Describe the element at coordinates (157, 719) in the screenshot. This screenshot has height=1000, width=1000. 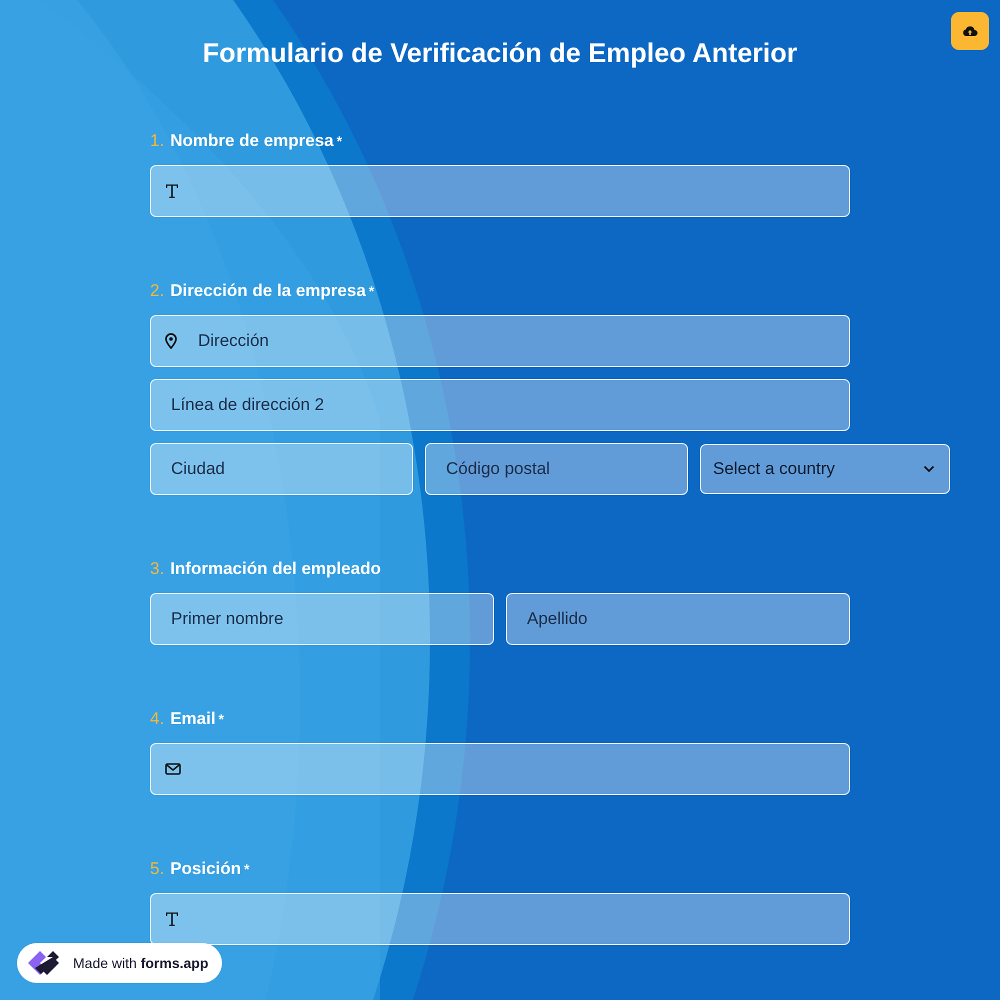
I see `question-number: 4.` at that location.